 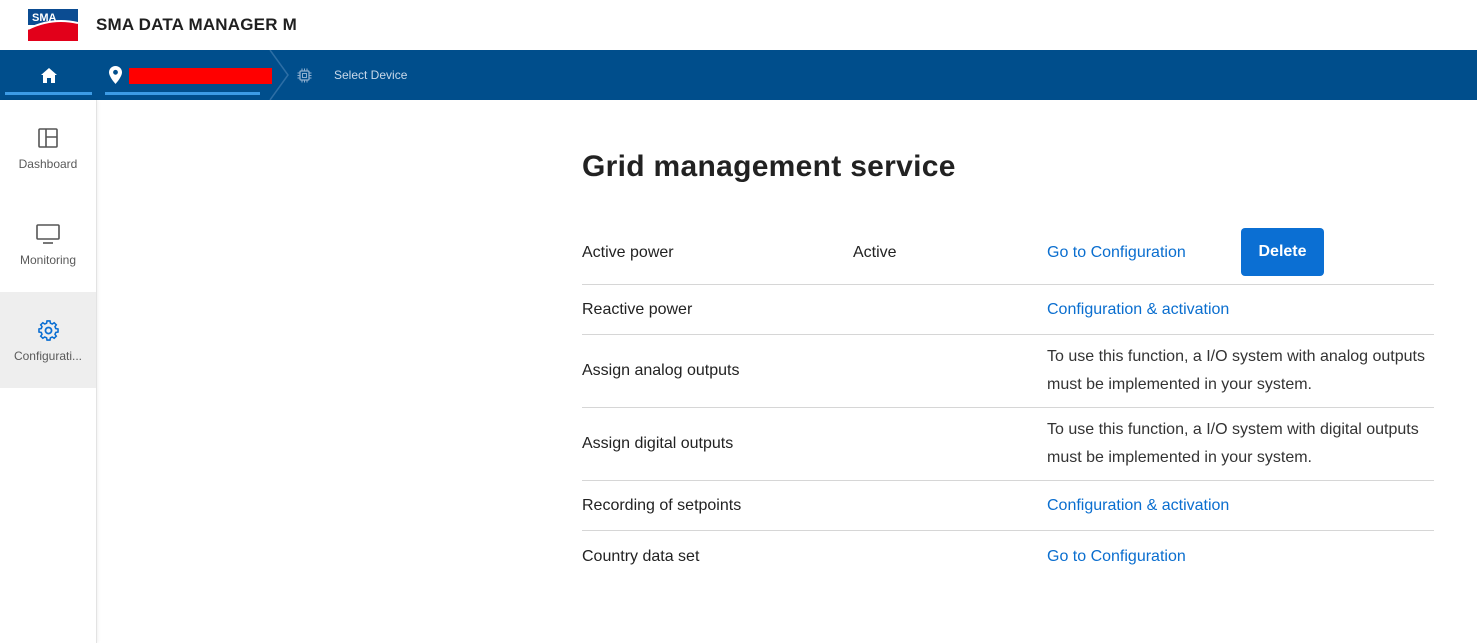 What do you see at coordinates (641, 556) in the screenshot?
I see `row-name: Country data set` at bounding box center [641, 556].